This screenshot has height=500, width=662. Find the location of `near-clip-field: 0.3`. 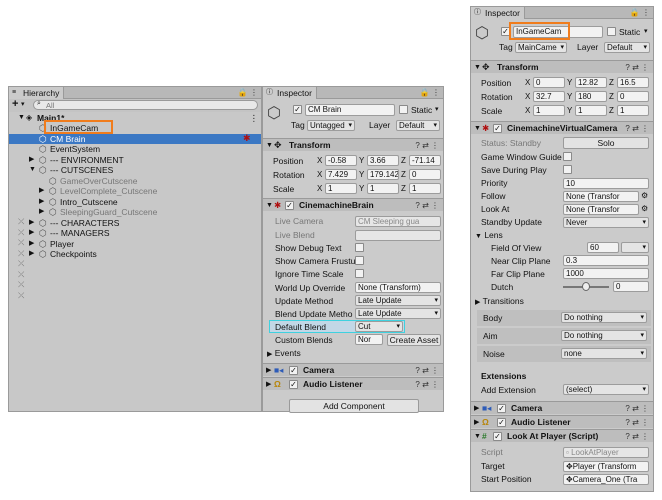

near-clip-field: 0.3 is located at coordinates (606, 260).